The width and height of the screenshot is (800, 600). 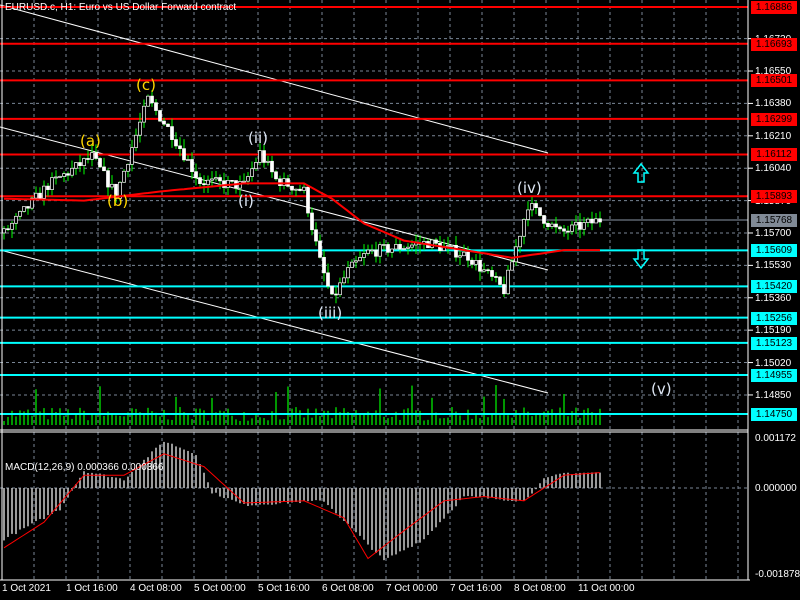 What do you see at coordinates (773, 169) in the screenshot?
I see `price-tick-label: 1.16040` at bounding box center [773, 169].